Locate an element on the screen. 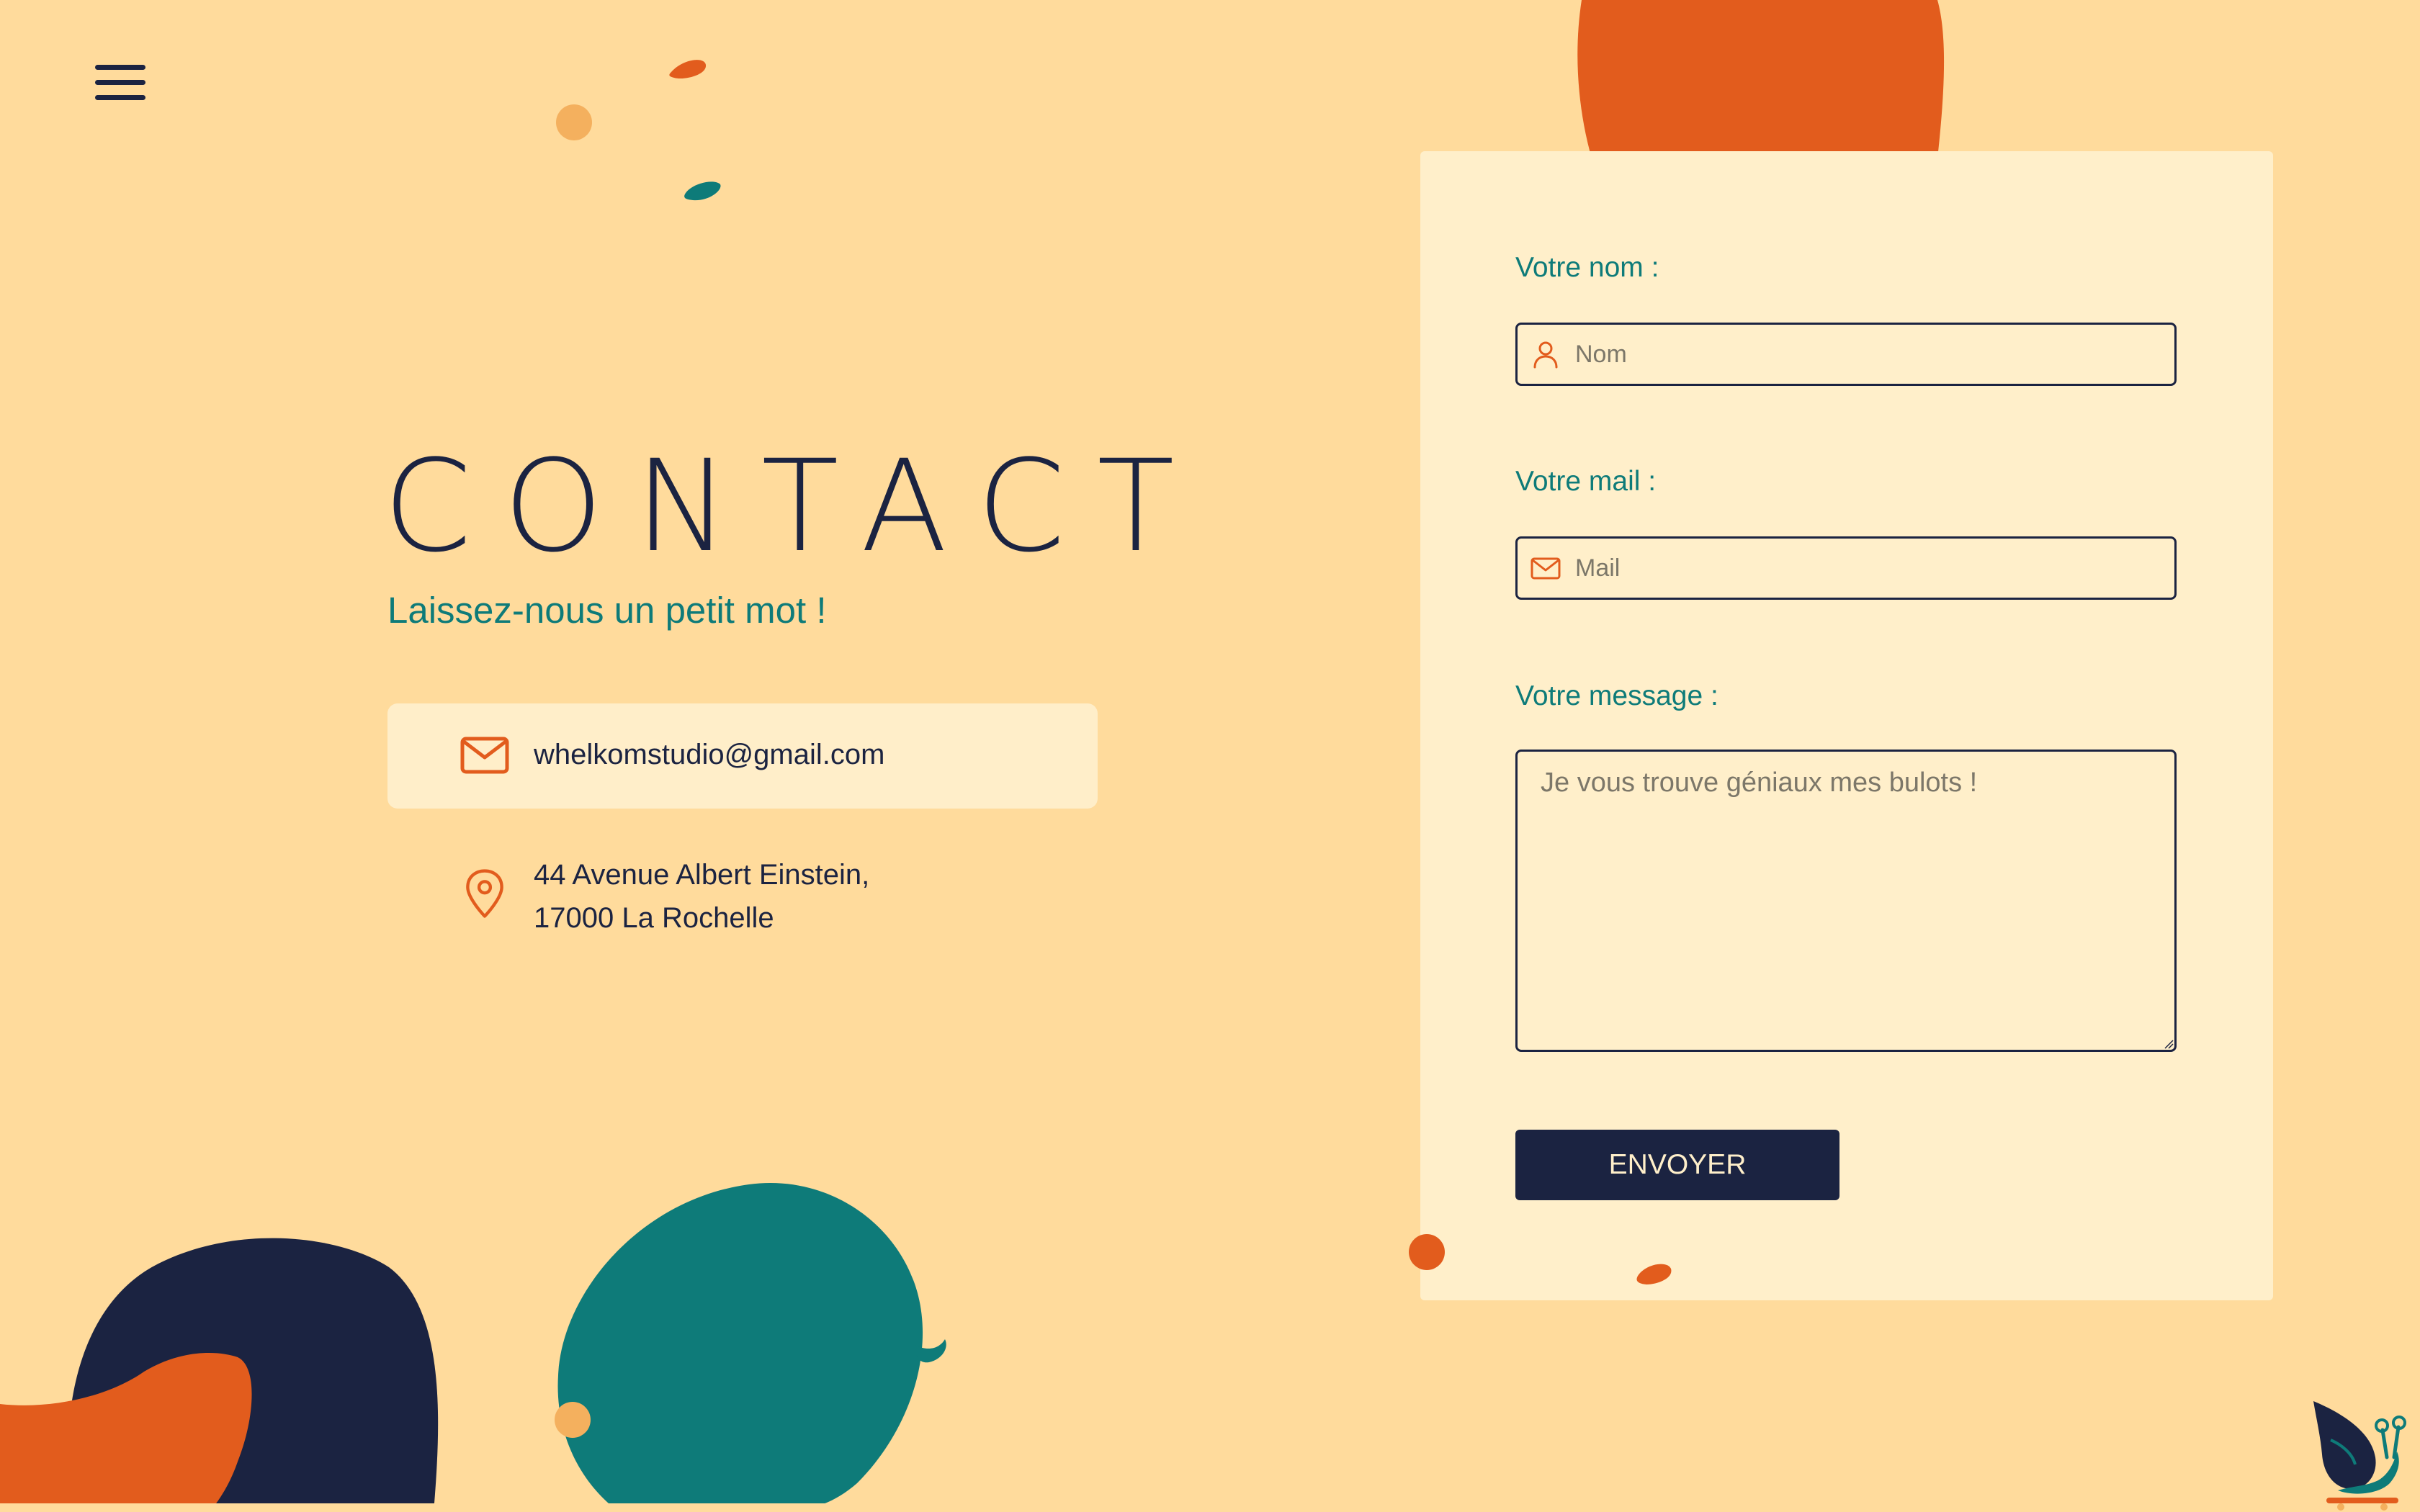 This screenshot has width=2420, height=1512. mail-label: Votre mail : is located at coordinates (1586, 481).